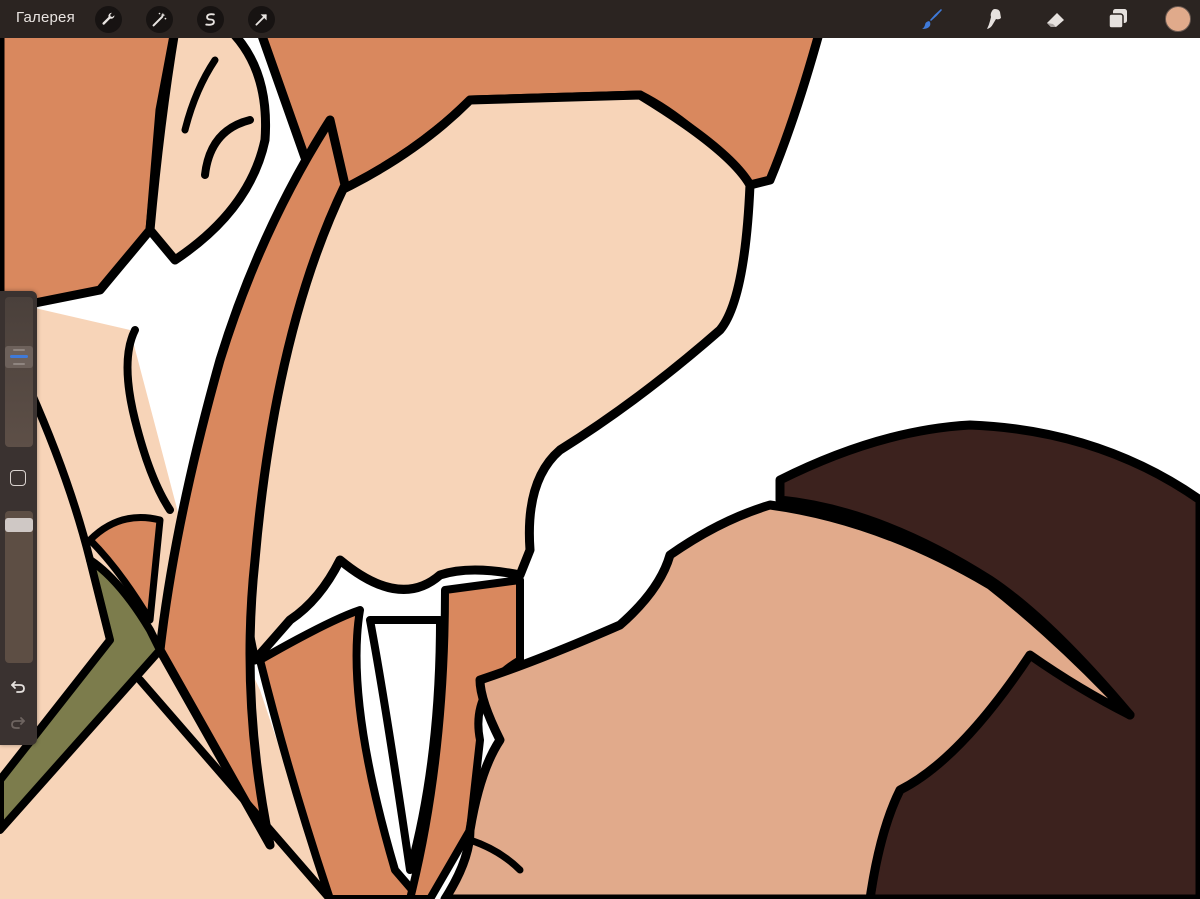 This screenshot has height=899, width=1200. What do you see at coordinates (18, 478) in the screenshot?
I see `modify-square-button` at bounding box center [18, 478].